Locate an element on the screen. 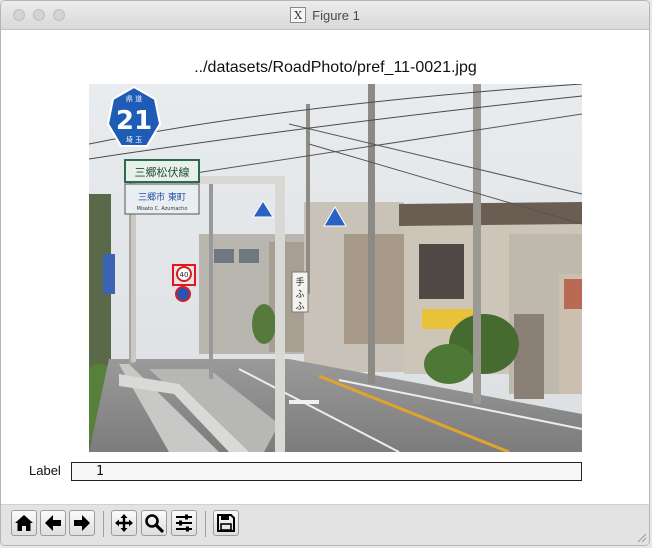 This screenshot has height=548, width=652. arrow-right-icon is located at coordinates (82, 523).